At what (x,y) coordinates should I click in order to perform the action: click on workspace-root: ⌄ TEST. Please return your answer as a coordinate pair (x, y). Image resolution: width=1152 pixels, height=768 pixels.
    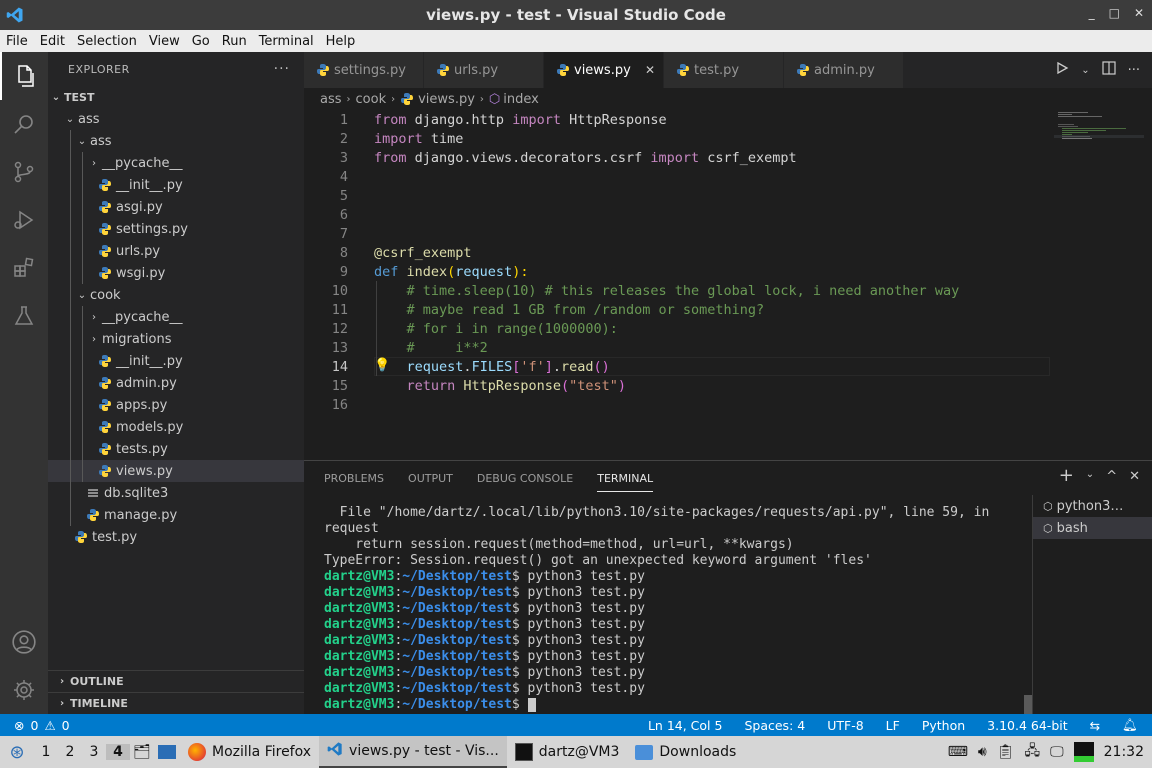
    Looking at the image, I should click on (176, 97).